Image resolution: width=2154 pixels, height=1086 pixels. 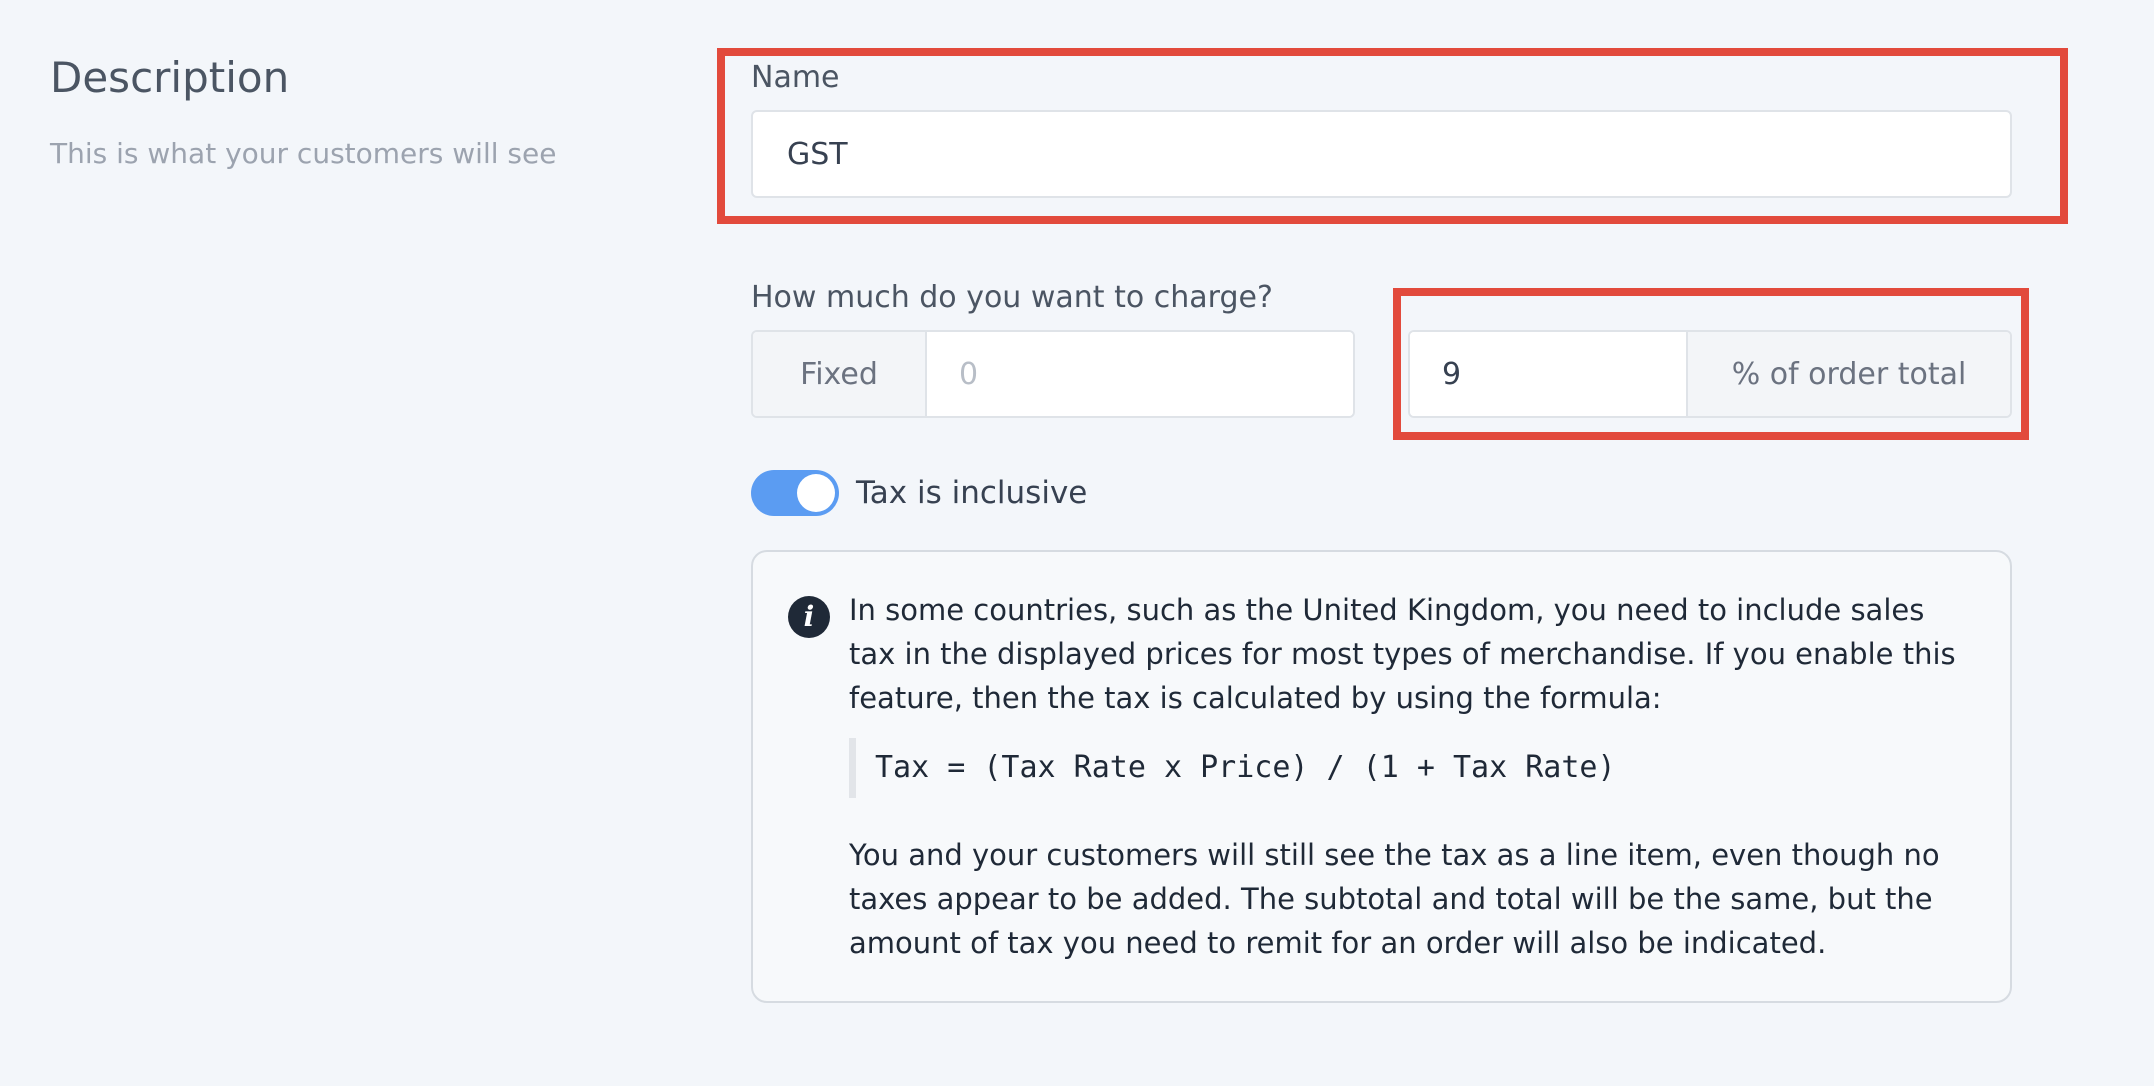 What do you see at coordinates (795, 493) in the screenshot?
I see `tax-inclusive-toggle` at bounding box center [795, 493].